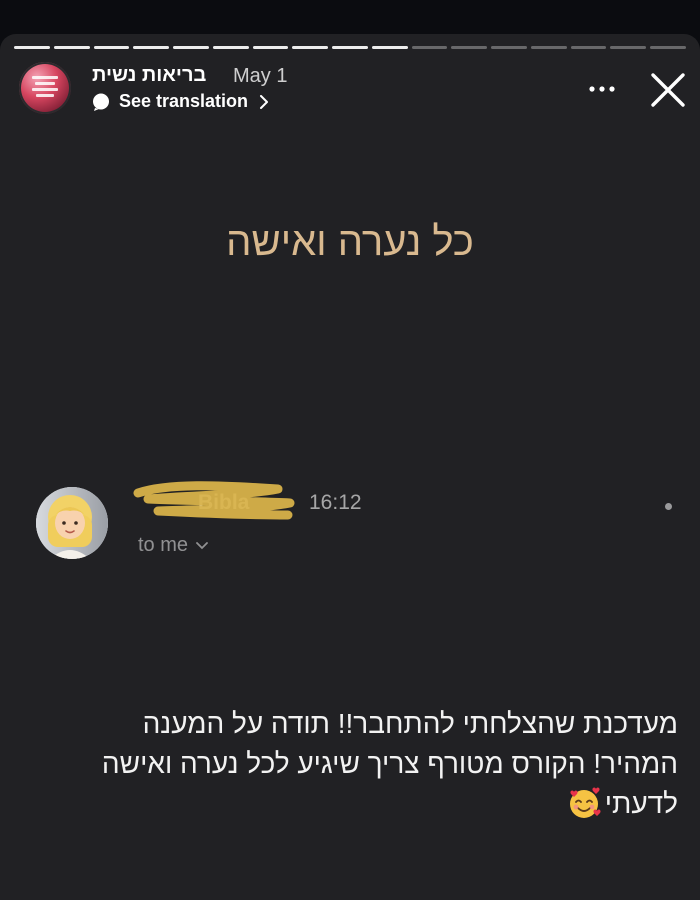 The image size is (700, 900). I want to click on person-blonde-emoji-icon, so click(72, 523).